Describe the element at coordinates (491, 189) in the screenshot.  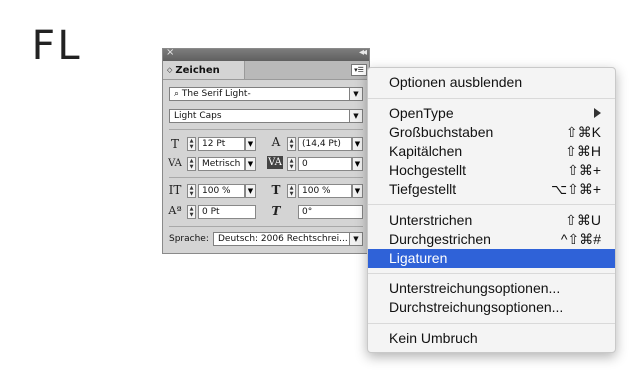
I see `menu-item-tiefgestellt: Tiefgestellt ⌥⇧⌘+` at that location.